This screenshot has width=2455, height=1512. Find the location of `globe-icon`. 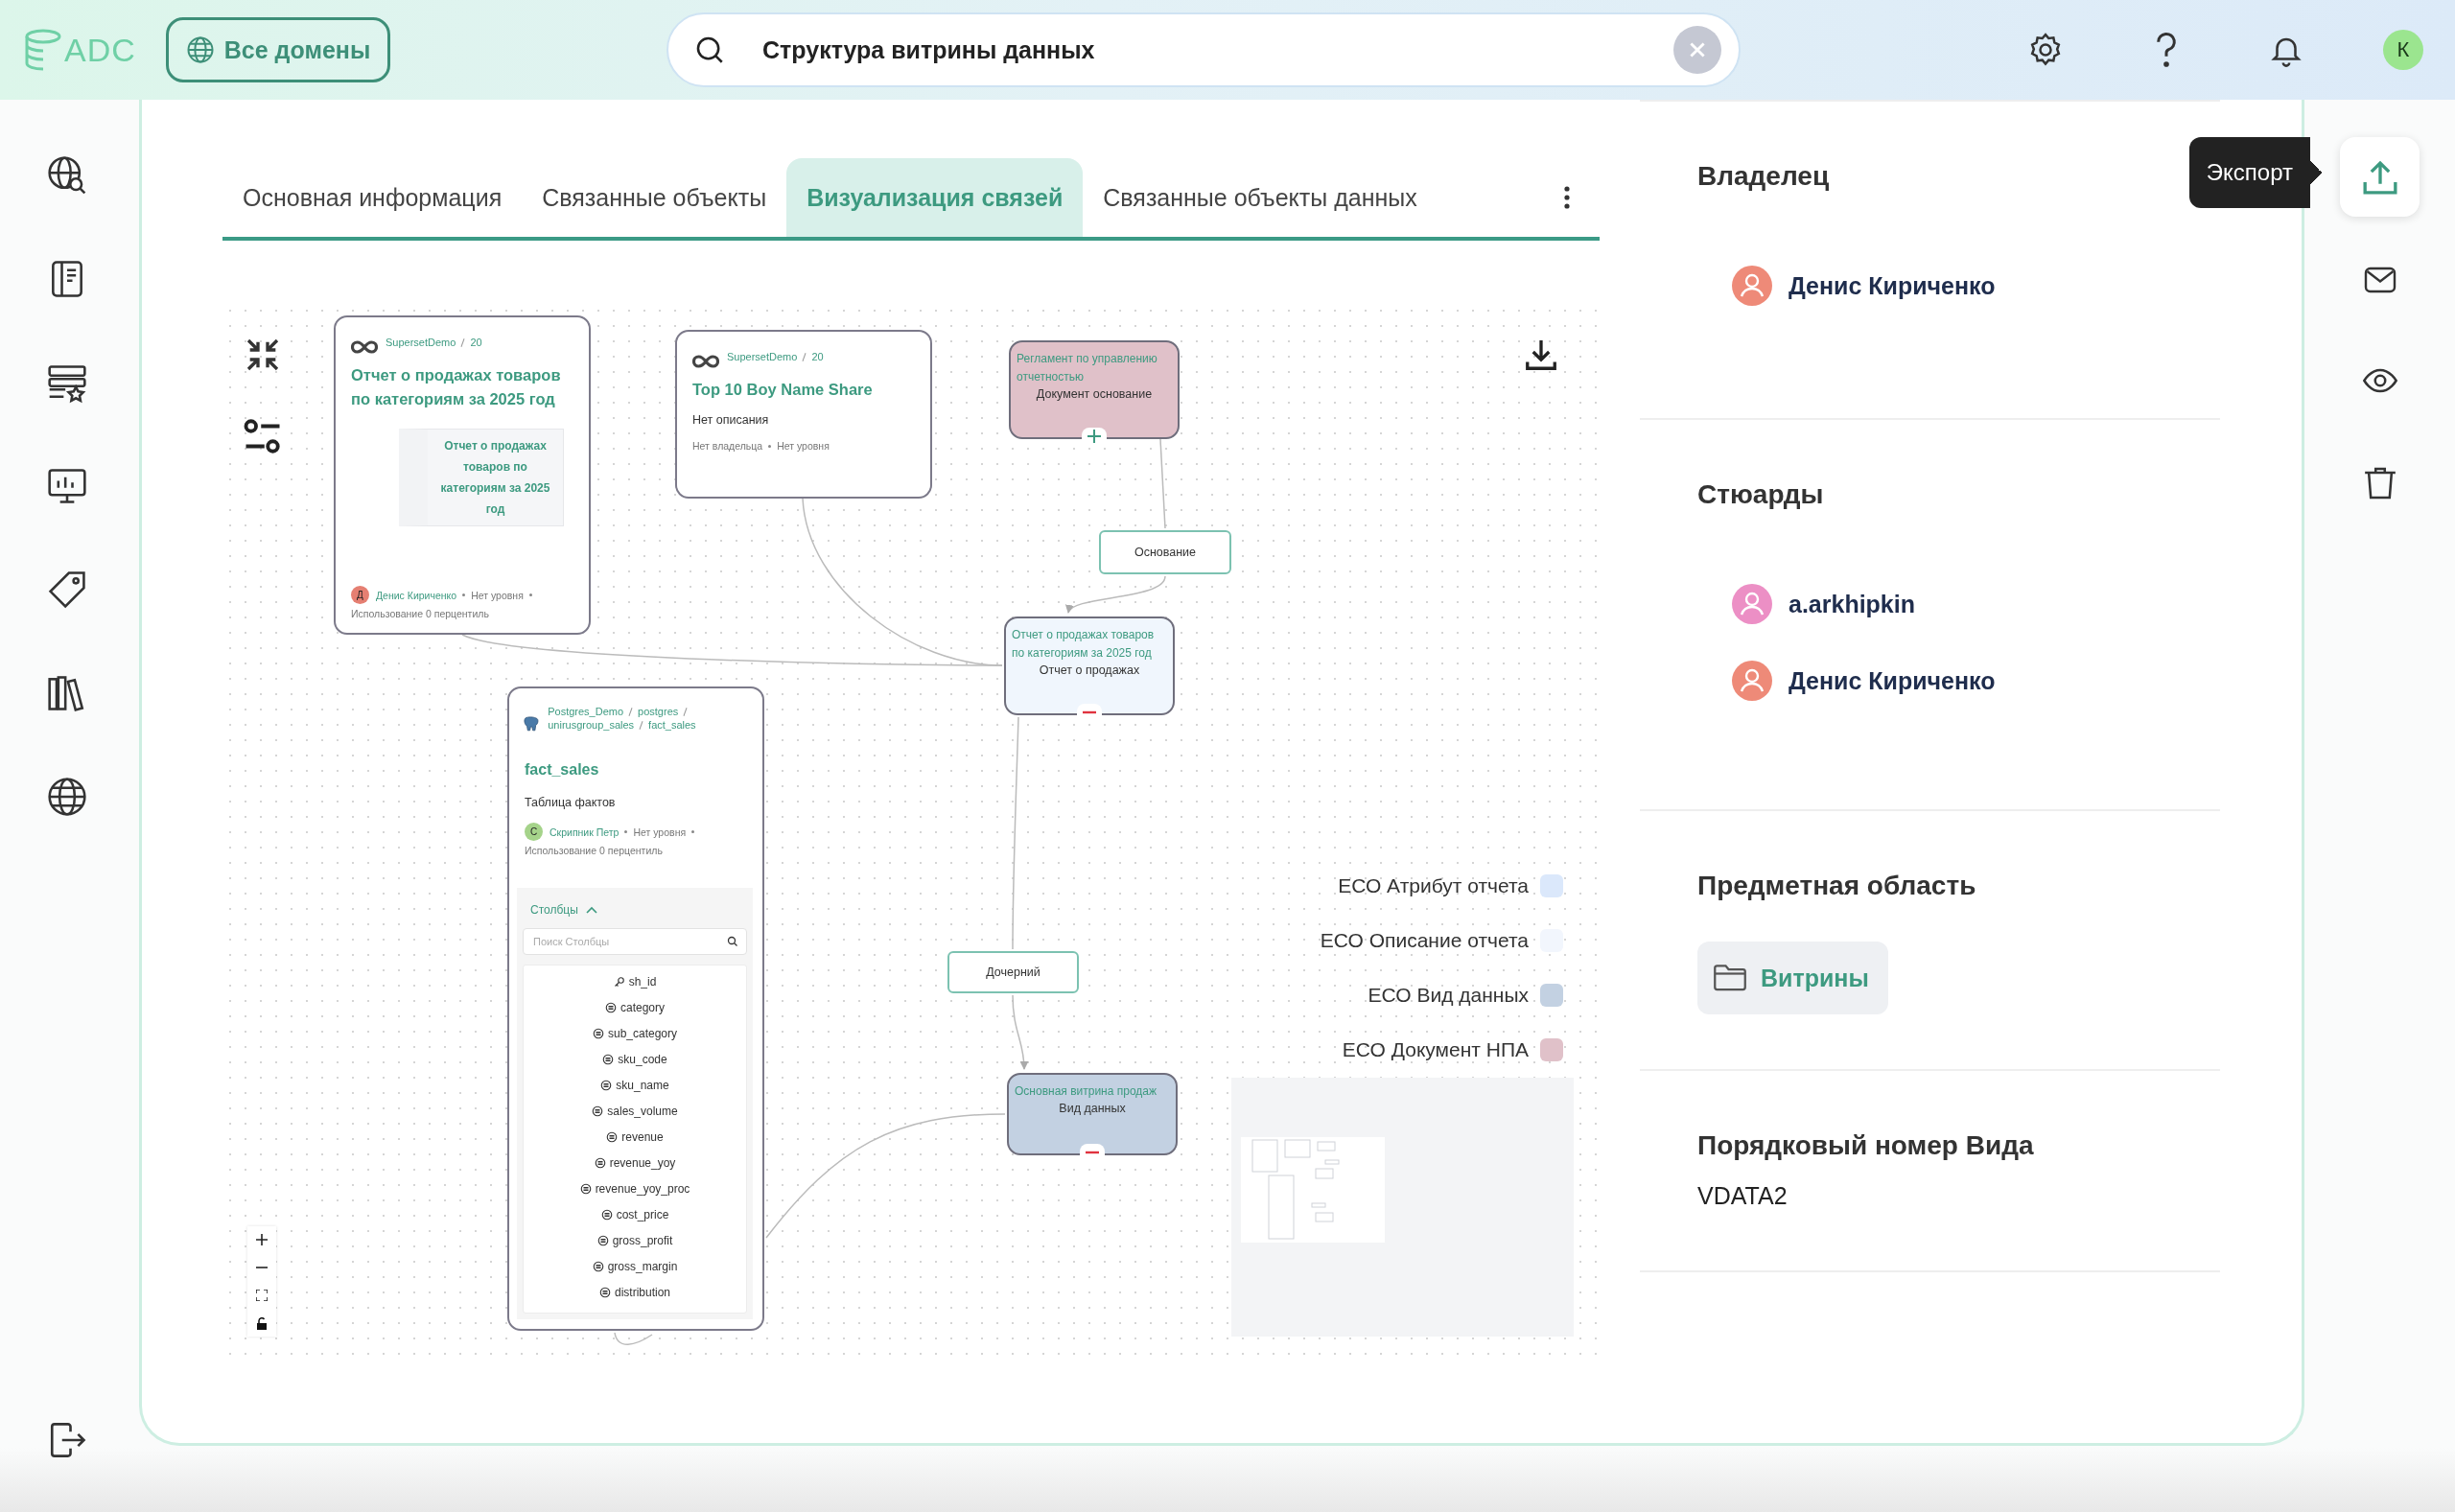

globe-icon is located at coordinates (66, 797).